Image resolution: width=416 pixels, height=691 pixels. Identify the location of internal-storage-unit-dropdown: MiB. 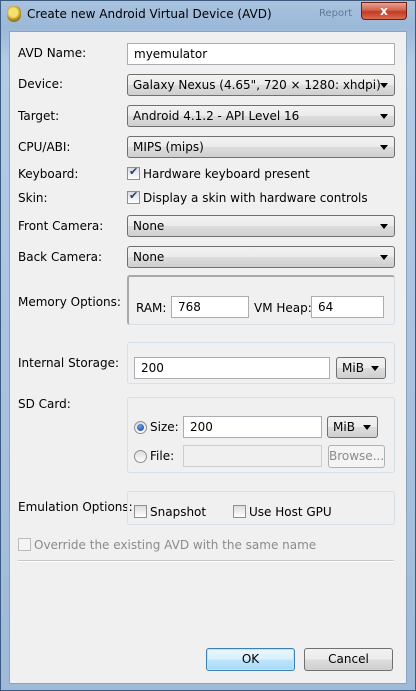
(361, 368).